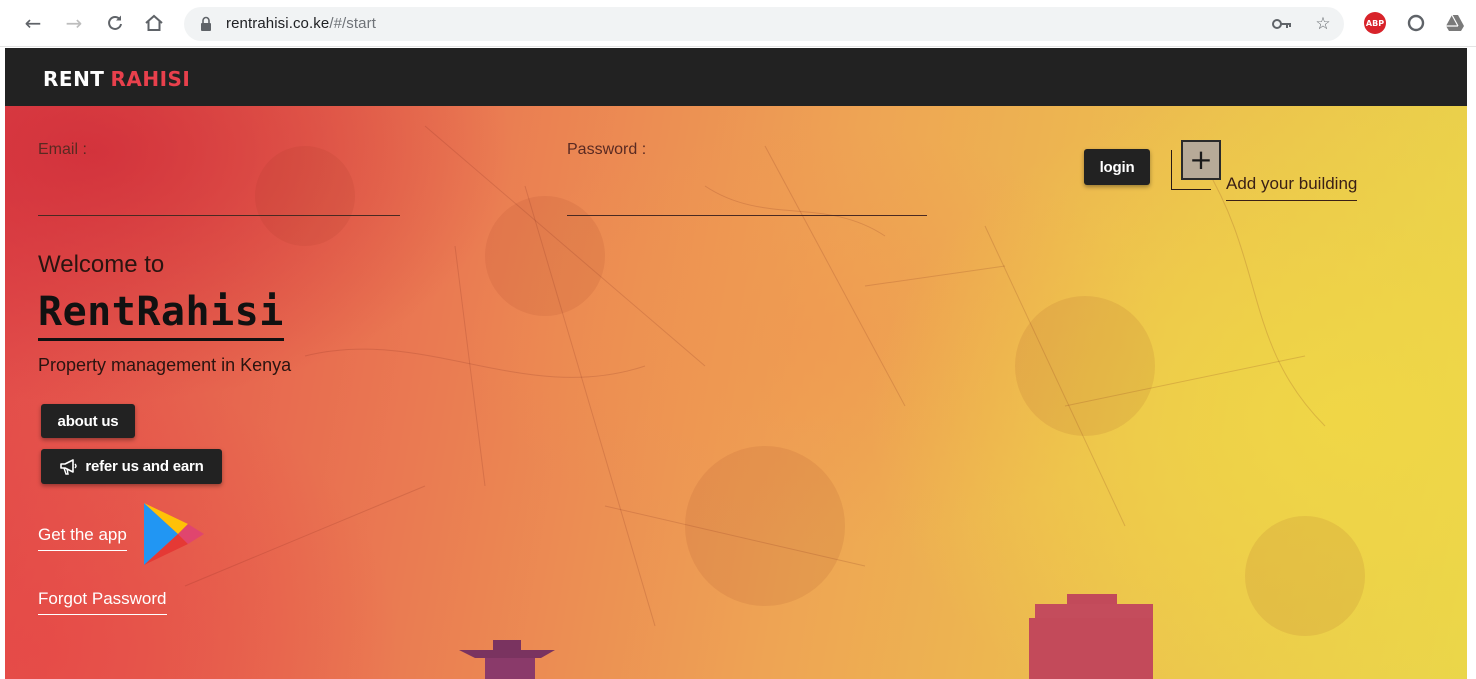  I want to click on brand-rahisi: RAHISI, so click(150, 79).